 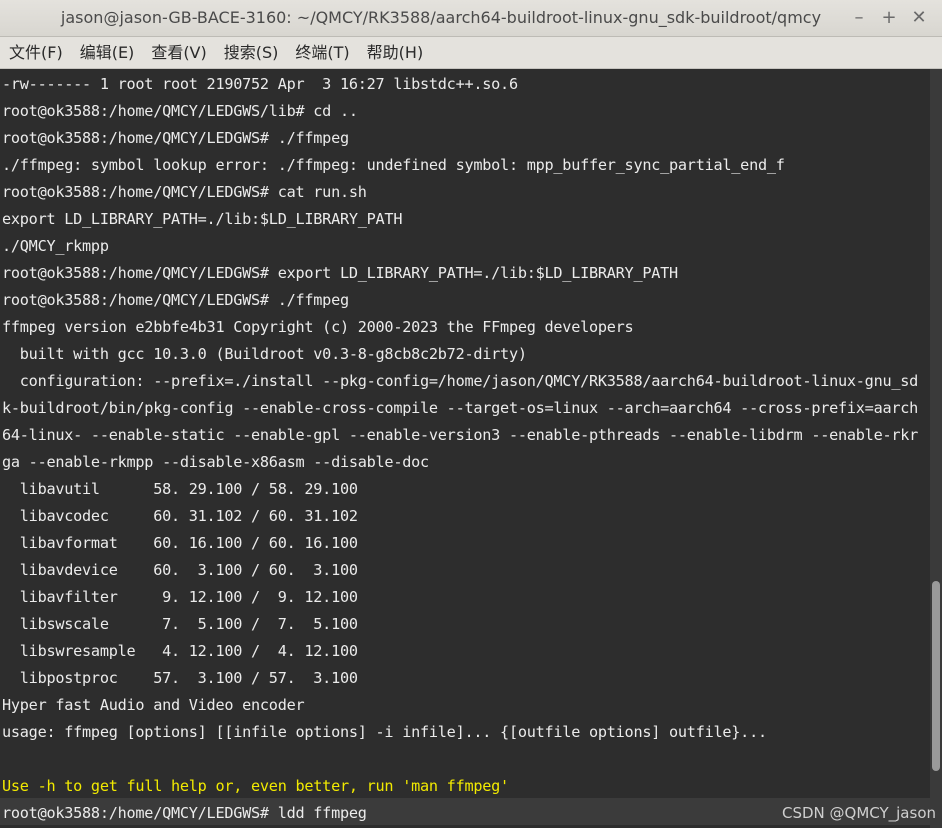 I want to click on maximize-button: +, so click(x=889, y=18).